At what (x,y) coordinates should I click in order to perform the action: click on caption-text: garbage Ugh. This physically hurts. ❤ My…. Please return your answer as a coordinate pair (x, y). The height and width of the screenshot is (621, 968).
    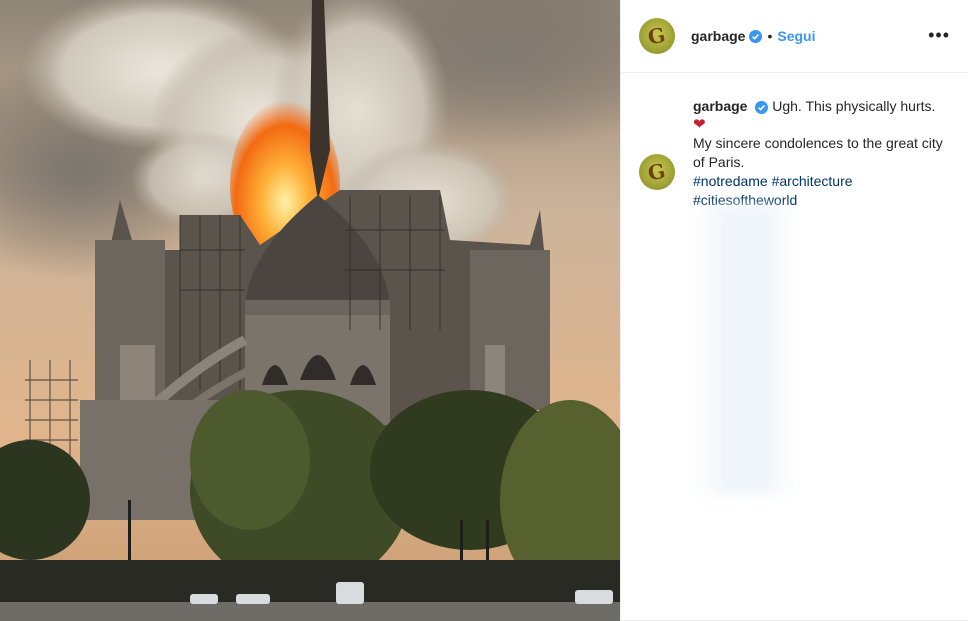
    Looking at the image, I should click on (822, 153).